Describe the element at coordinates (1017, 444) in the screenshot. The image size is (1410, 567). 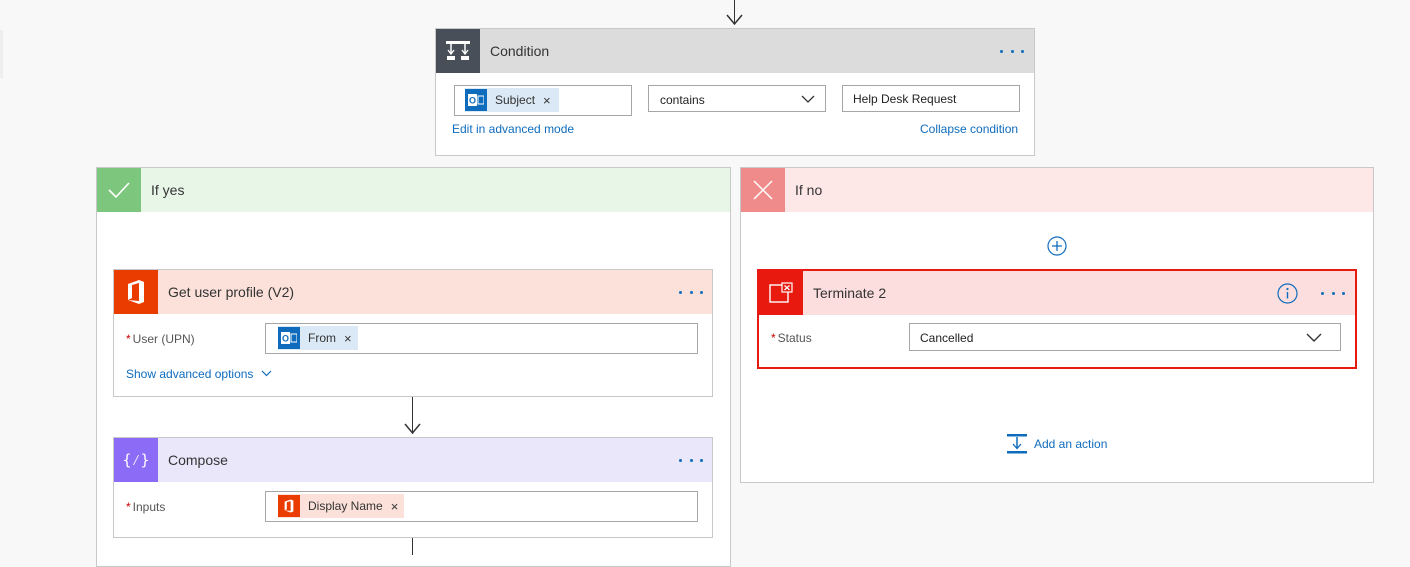
I see `add-action-icon` at that location.